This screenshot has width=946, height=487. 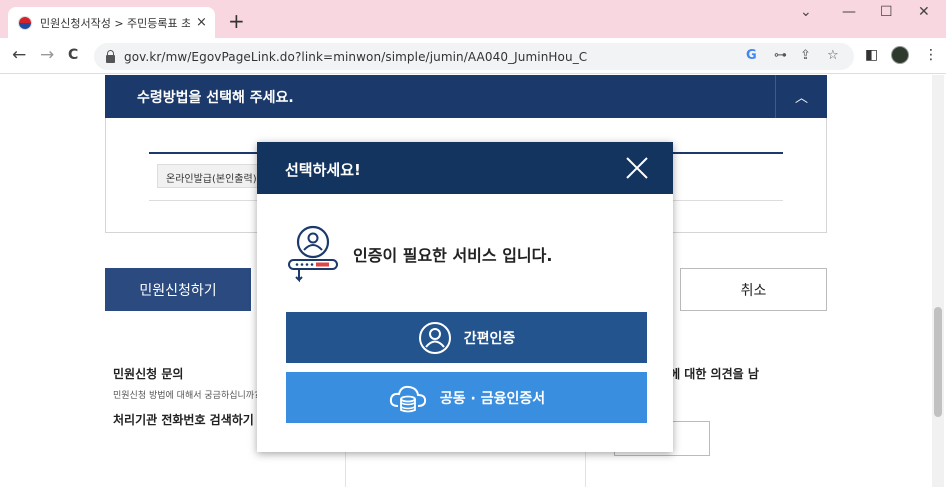 I want to click on tab-search-icon: ⌄, so click(x=806, y=12).